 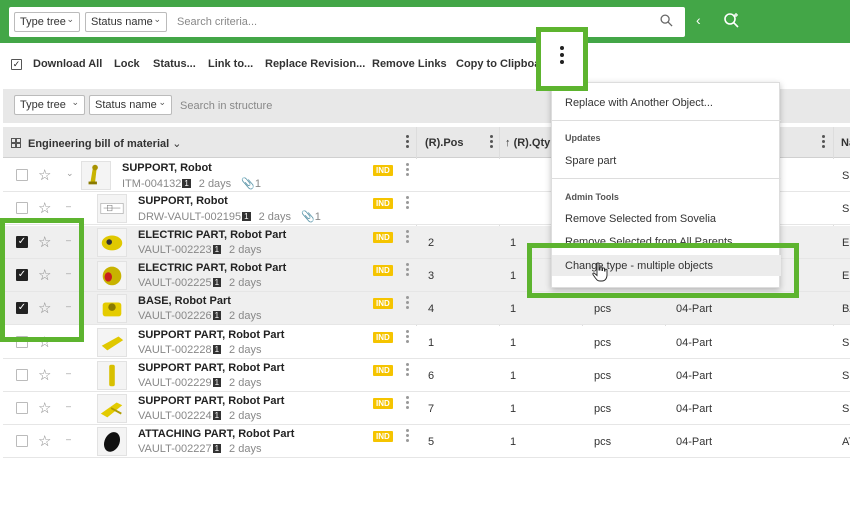 What do you see at coordinates (199, 350) in the screenshot?
I see `part-id: VAULT-002228 1 2 days` at bounding box center [199, 350].